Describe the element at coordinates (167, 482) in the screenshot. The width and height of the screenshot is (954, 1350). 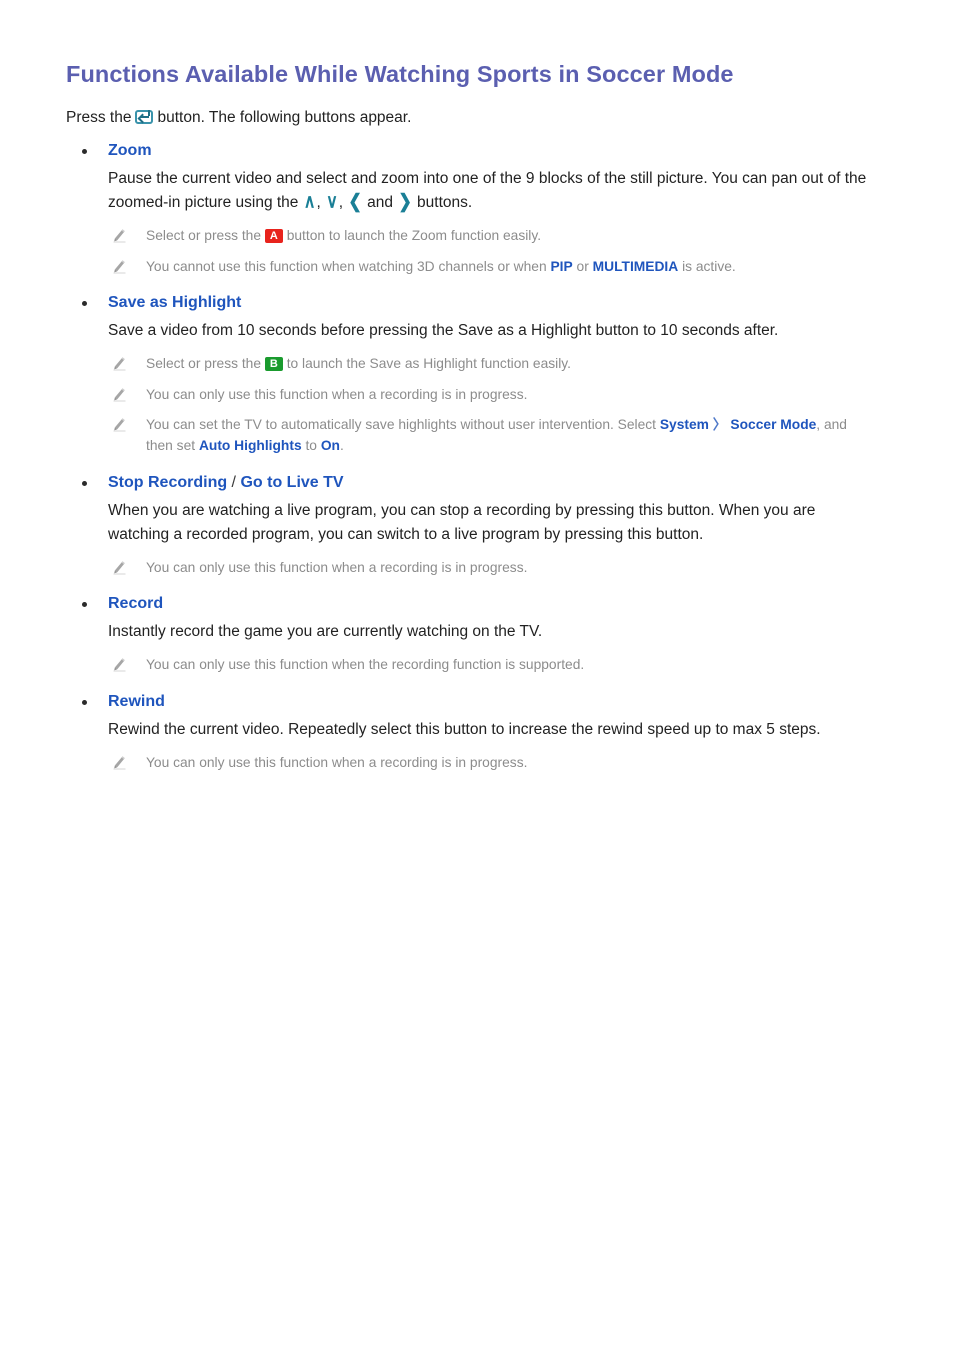
I see `section-heading-label: Stop Recording` at that location.